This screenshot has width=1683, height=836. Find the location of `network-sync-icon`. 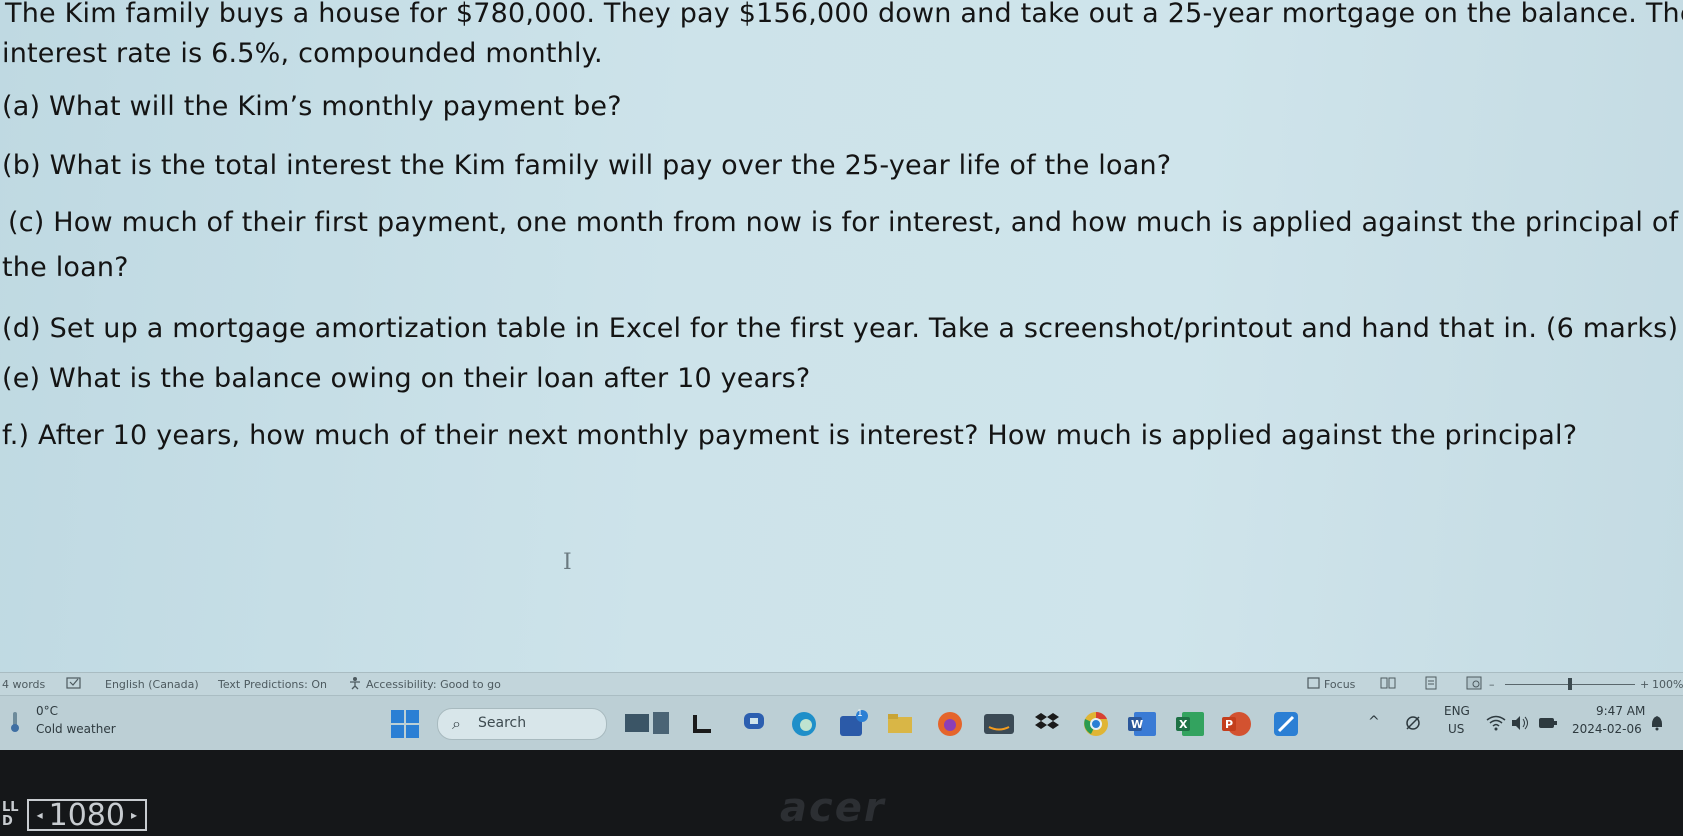

network-sync-icon is located at coordinates (1413, 723).